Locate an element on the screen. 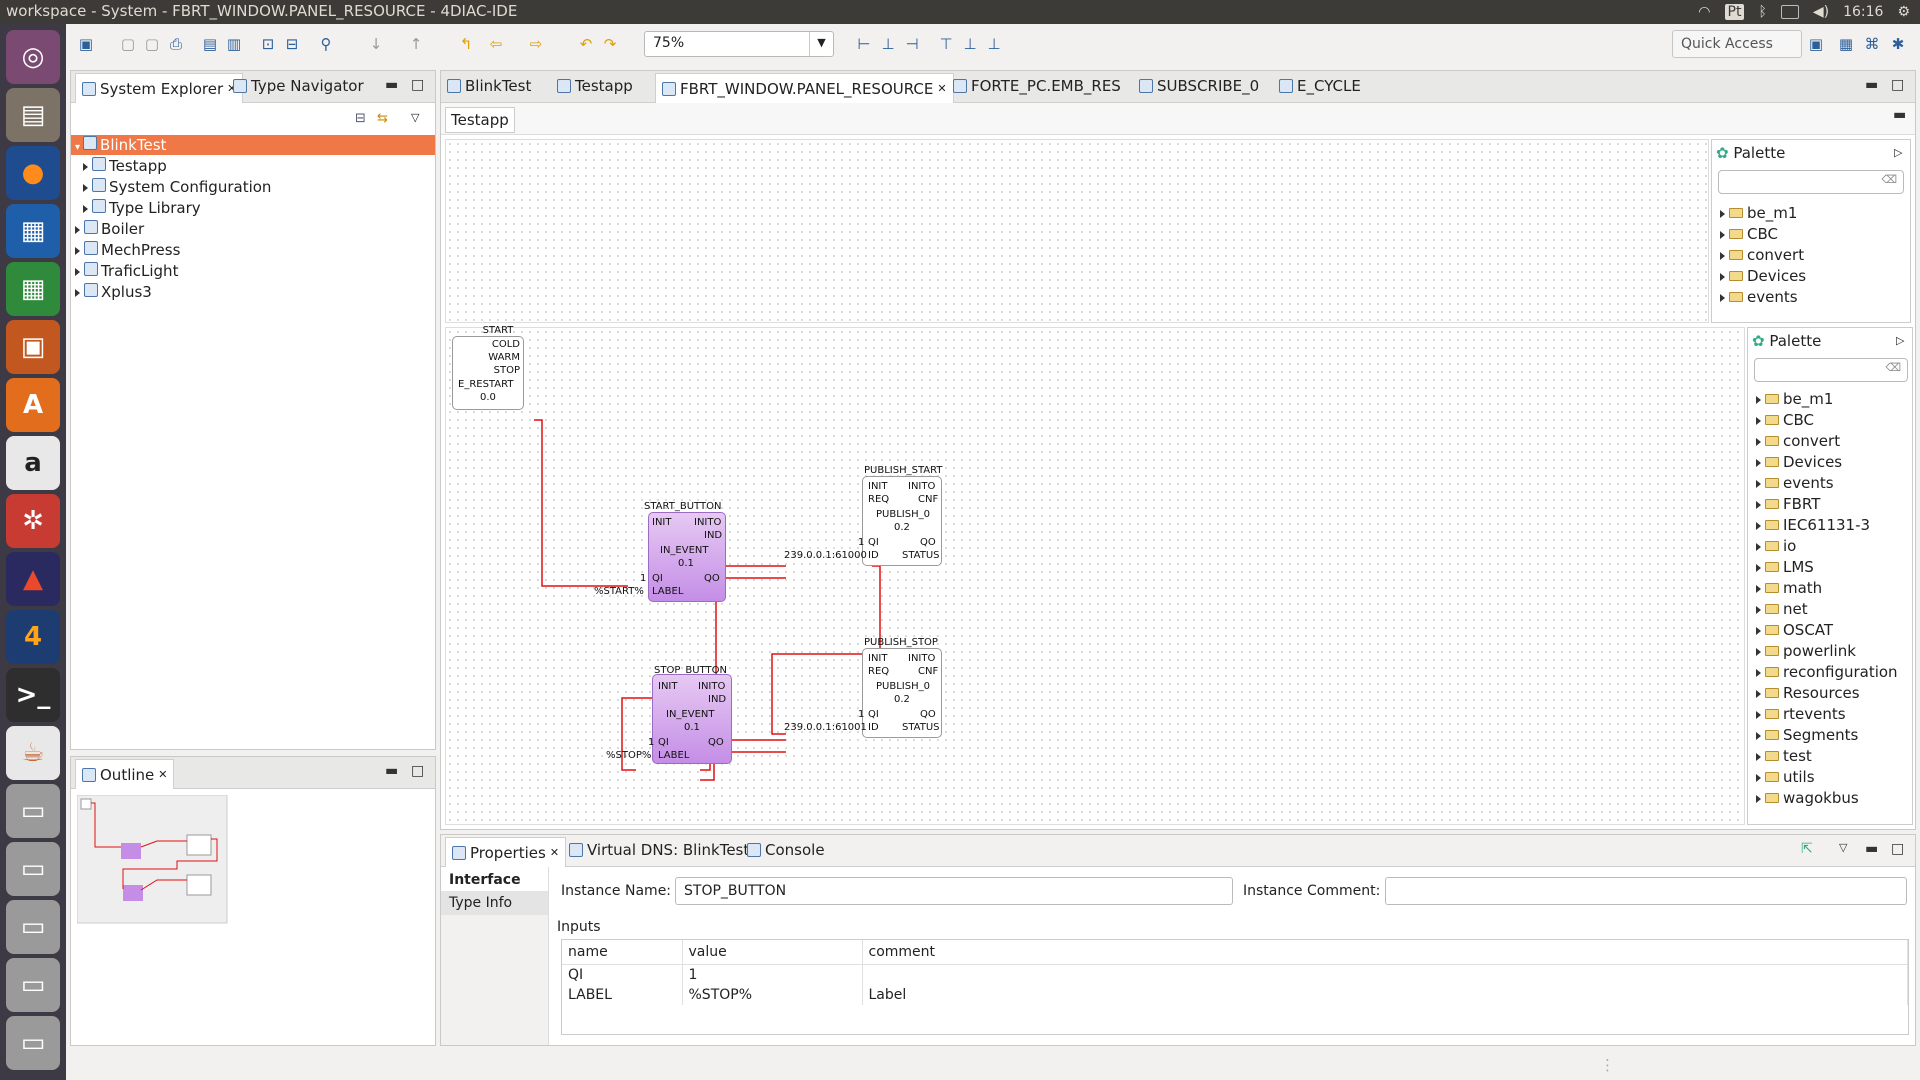 The height and width of the screenshot is (1080, 1920). forward-icon: ⇨ is located at coordinates (536, 44).